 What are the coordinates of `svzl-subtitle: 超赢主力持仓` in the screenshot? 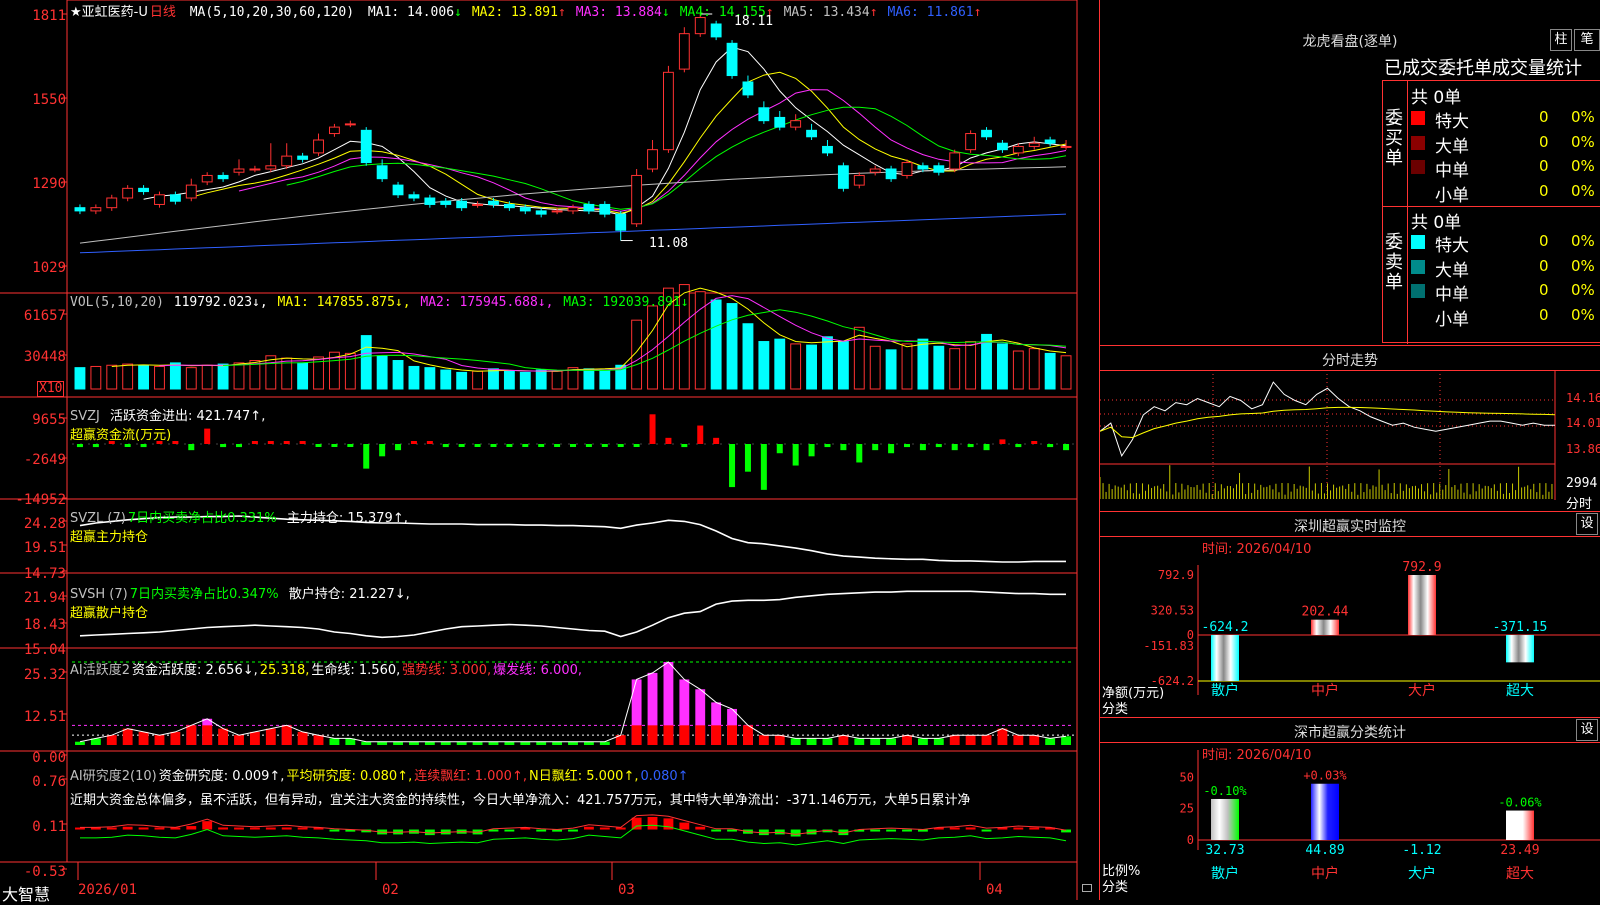 It's located at (109, 537).